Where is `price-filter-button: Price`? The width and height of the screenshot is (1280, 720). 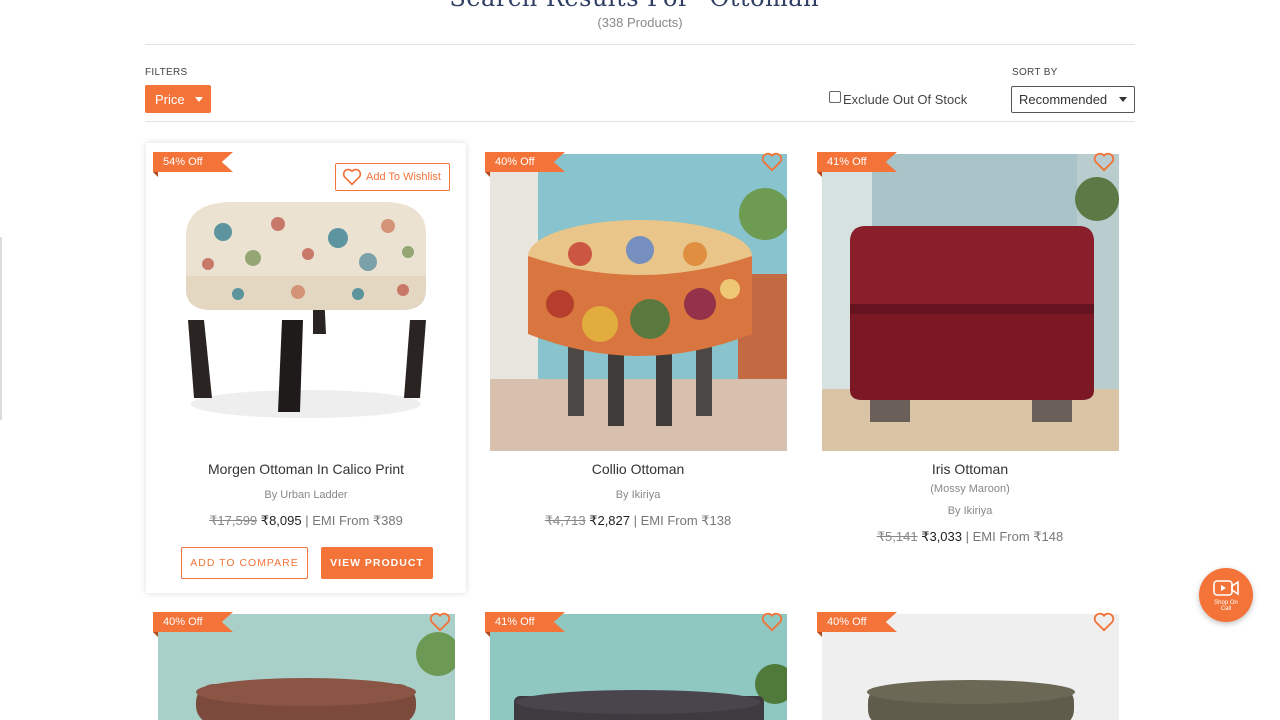 price-filter-button: Price is located at coordinates (178, 99).